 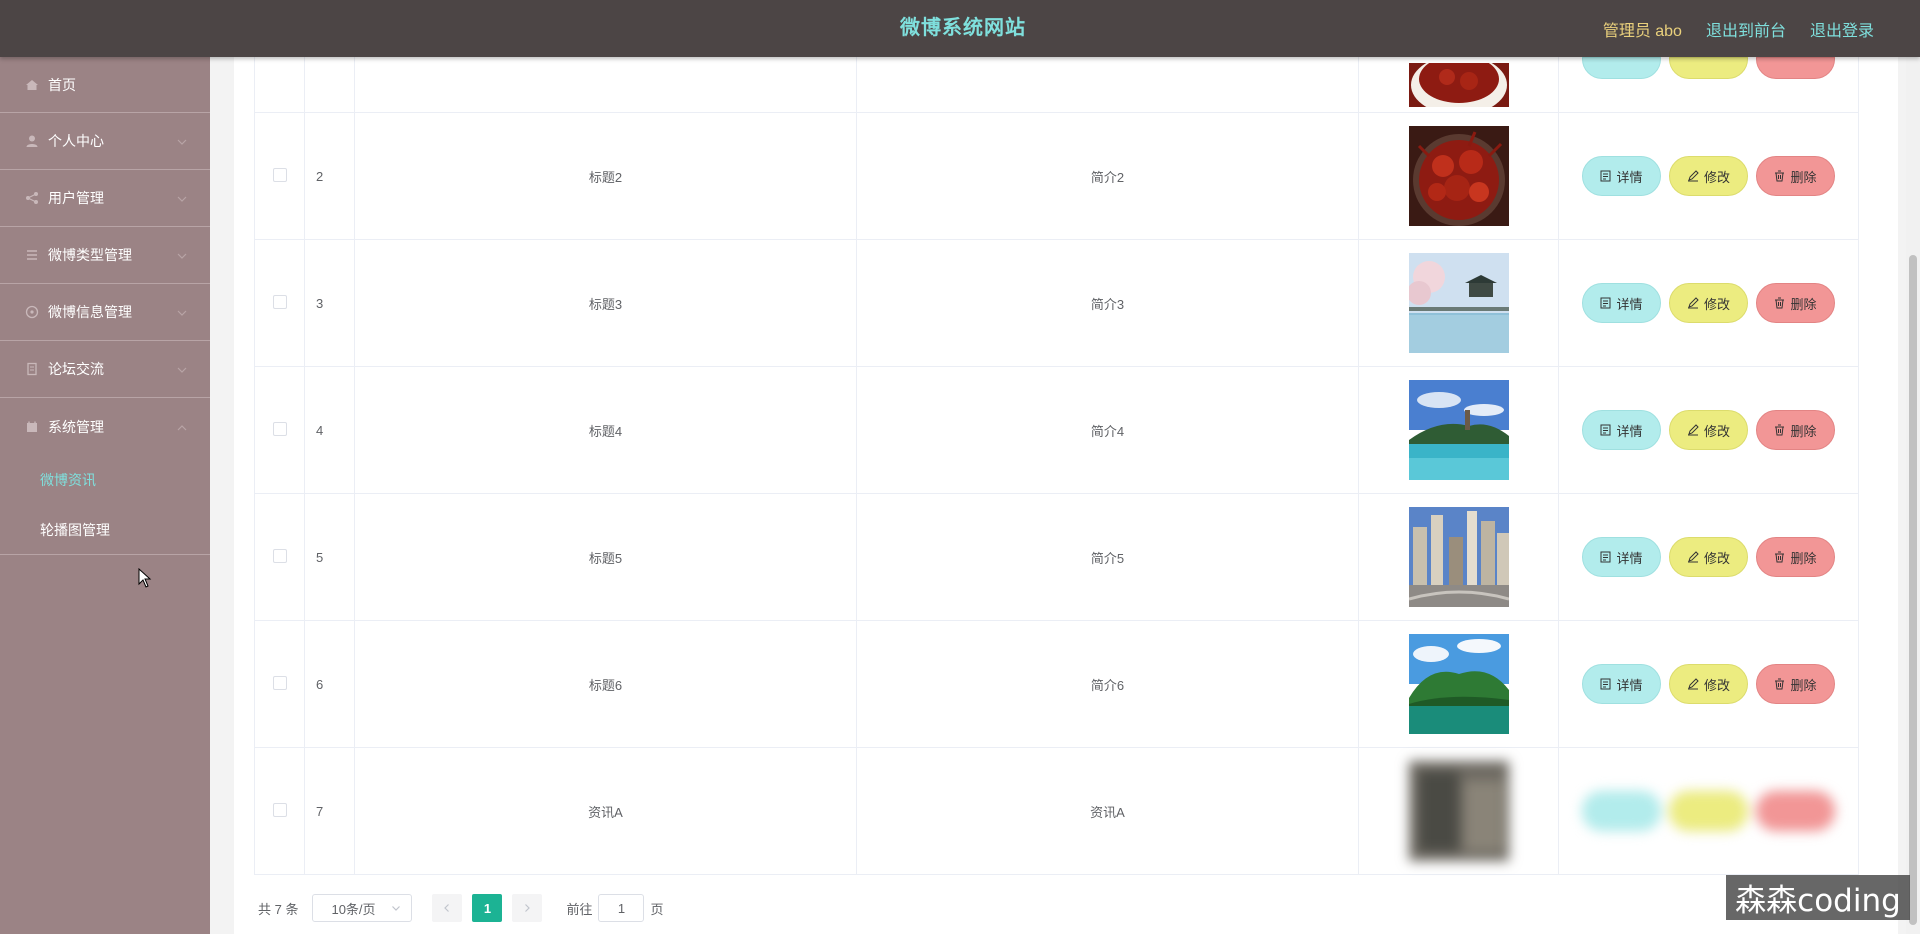 I want to click on admin-label: 管理员 abo, so click(x=1642, y=31).